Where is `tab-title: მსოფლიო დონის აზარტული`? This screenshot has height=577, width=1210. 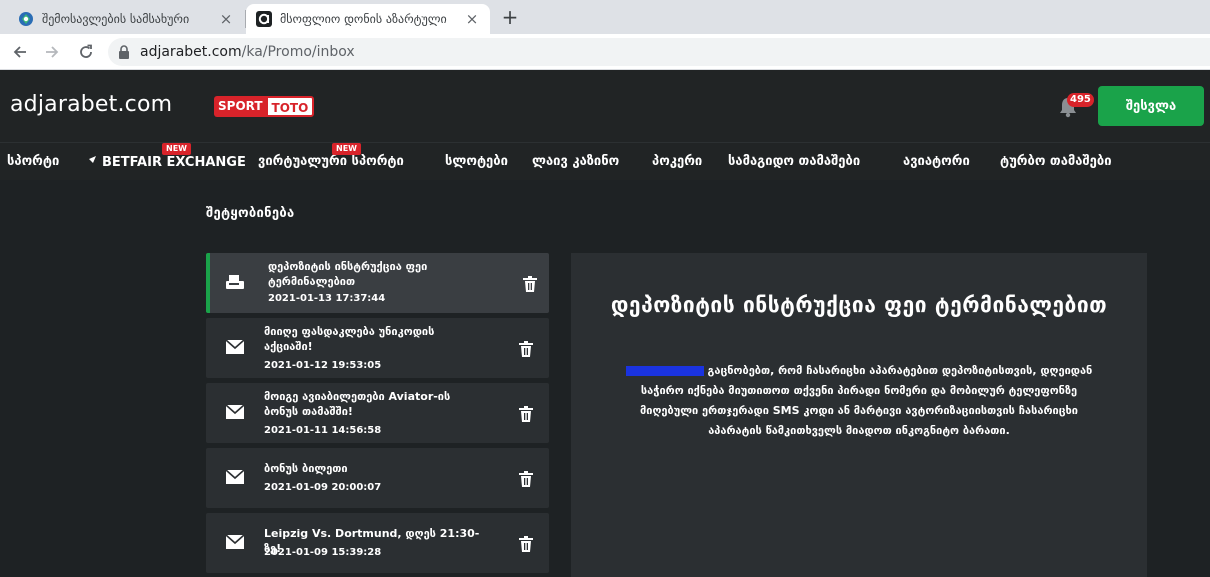
tab-title: მსოფლიო დონის აზარტული is located at coordinates (363, 19).